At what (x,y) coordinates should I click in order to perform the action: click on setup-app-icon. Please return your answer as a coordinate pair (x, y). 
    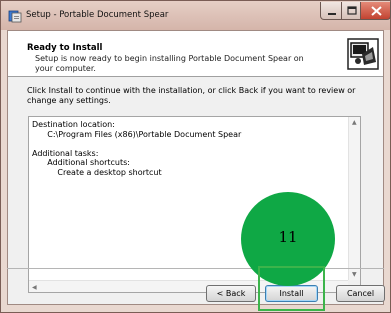
    Looking at the image, I should click on (15, 16).